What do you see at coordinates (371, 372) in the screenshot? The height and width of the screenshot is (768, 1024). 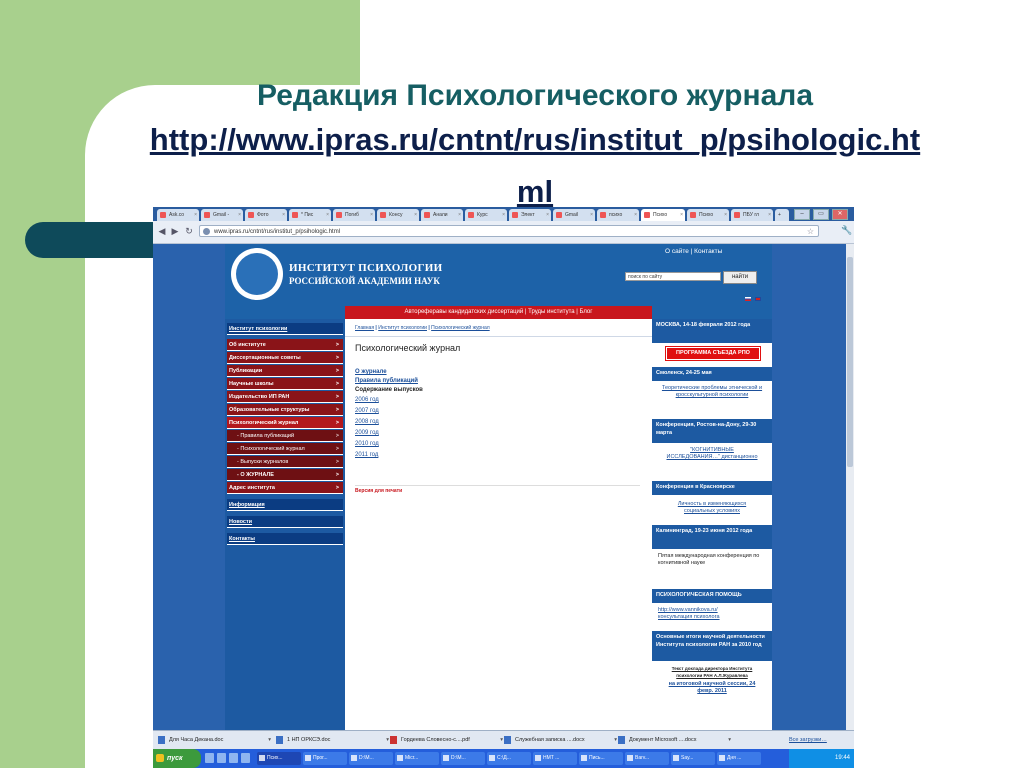 I see `link-about-journal: О журнале` at bounding box center [371, 372].